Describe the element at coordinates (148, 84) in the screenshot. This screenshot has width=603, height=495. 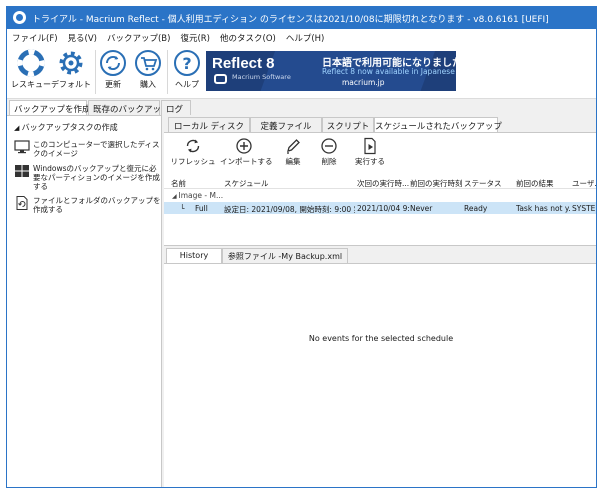
I see `buy-label: 購入` at that location.